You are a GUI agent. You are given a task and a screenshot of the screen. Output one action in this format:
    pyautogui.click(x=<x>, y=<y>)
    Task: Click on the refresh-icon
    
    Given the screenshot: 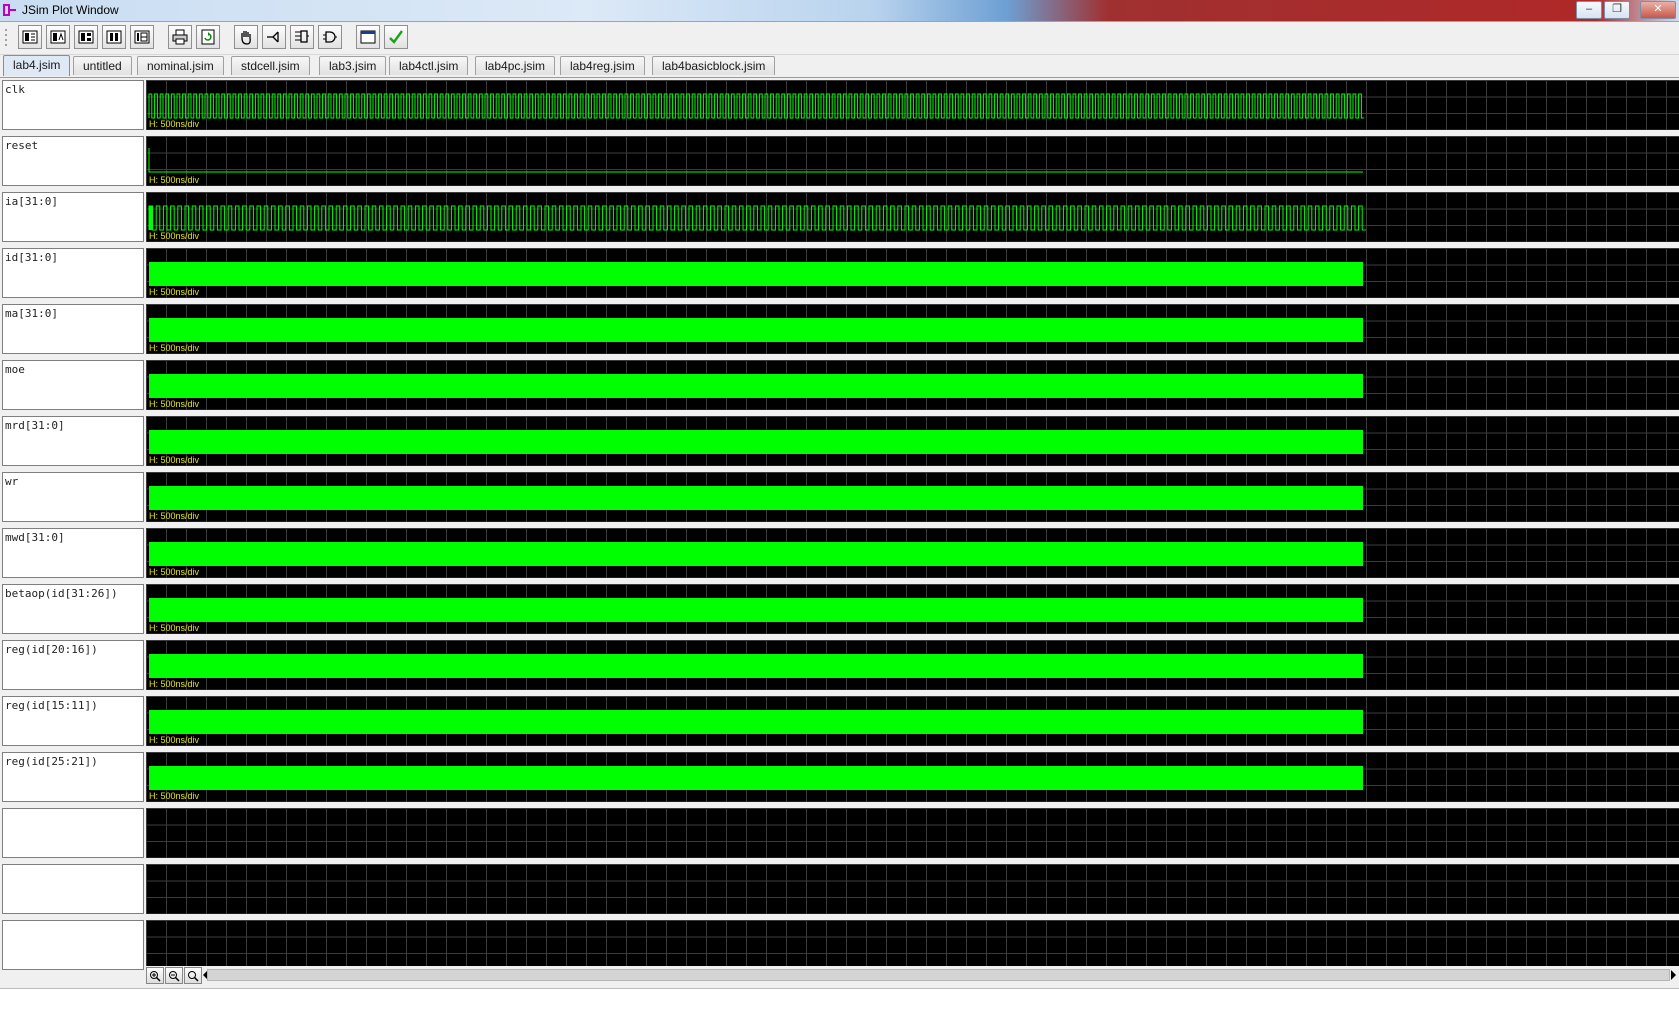 What is the action you would take?
    pyautogui.click(x=208, y=37)
    